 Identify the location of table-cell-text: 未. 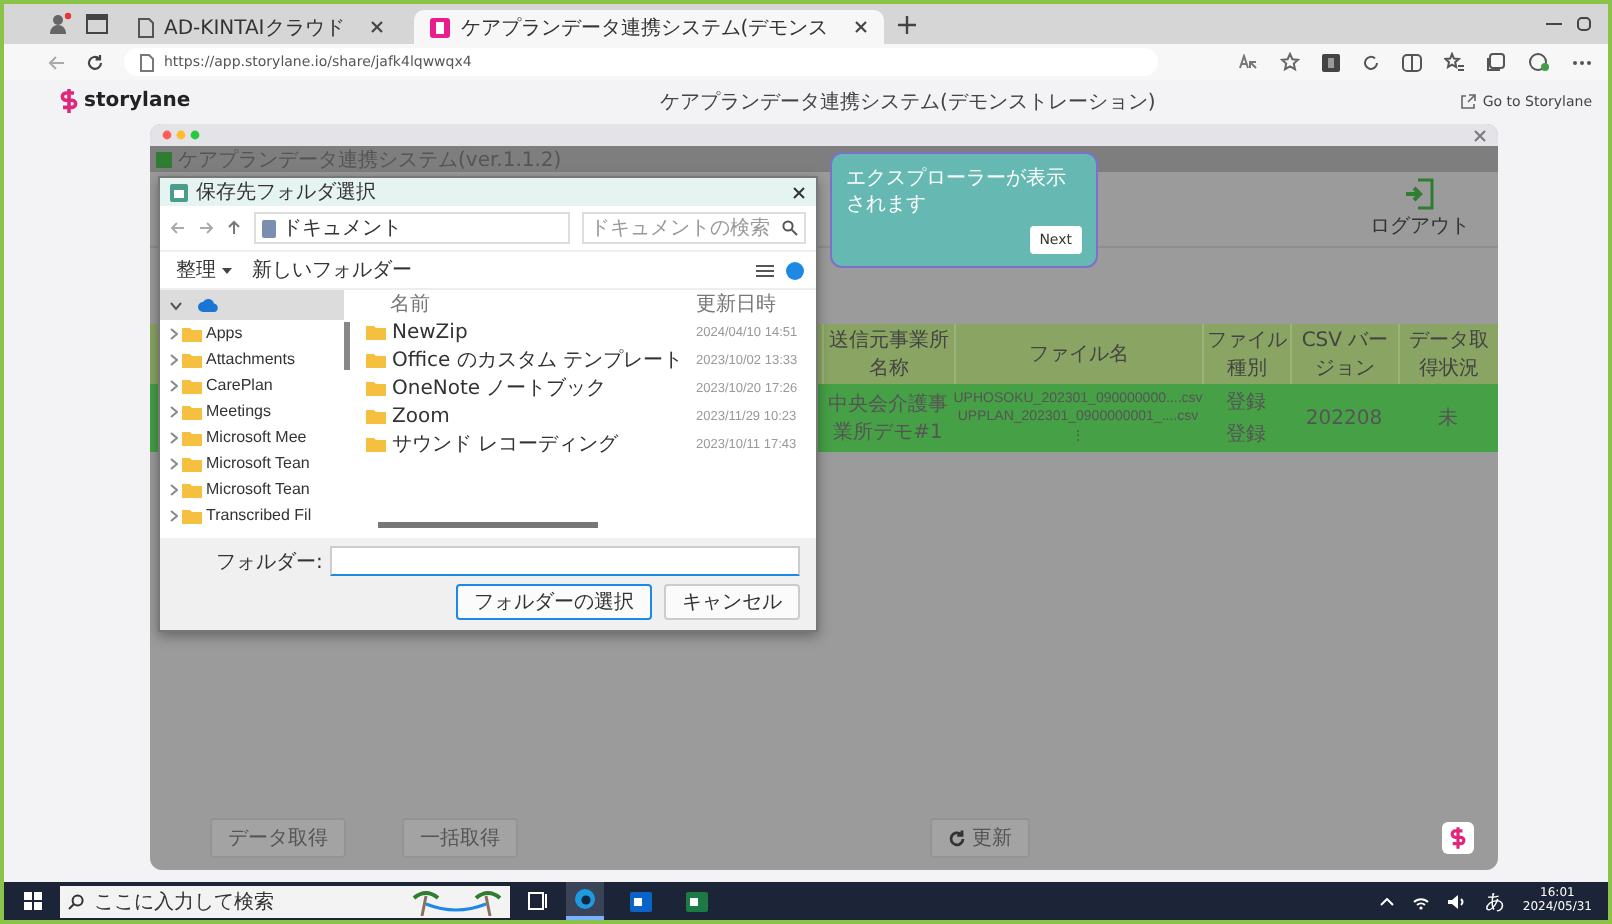
(1448, 419).